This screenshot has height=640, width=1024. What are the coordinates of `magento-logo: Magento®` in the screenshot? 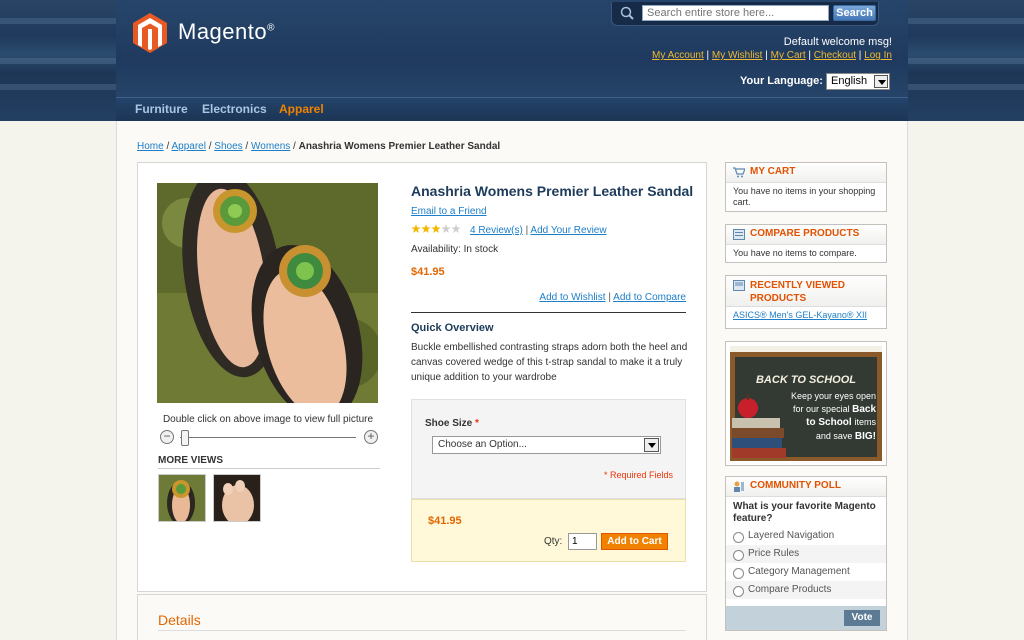 It's located at (207, 33).